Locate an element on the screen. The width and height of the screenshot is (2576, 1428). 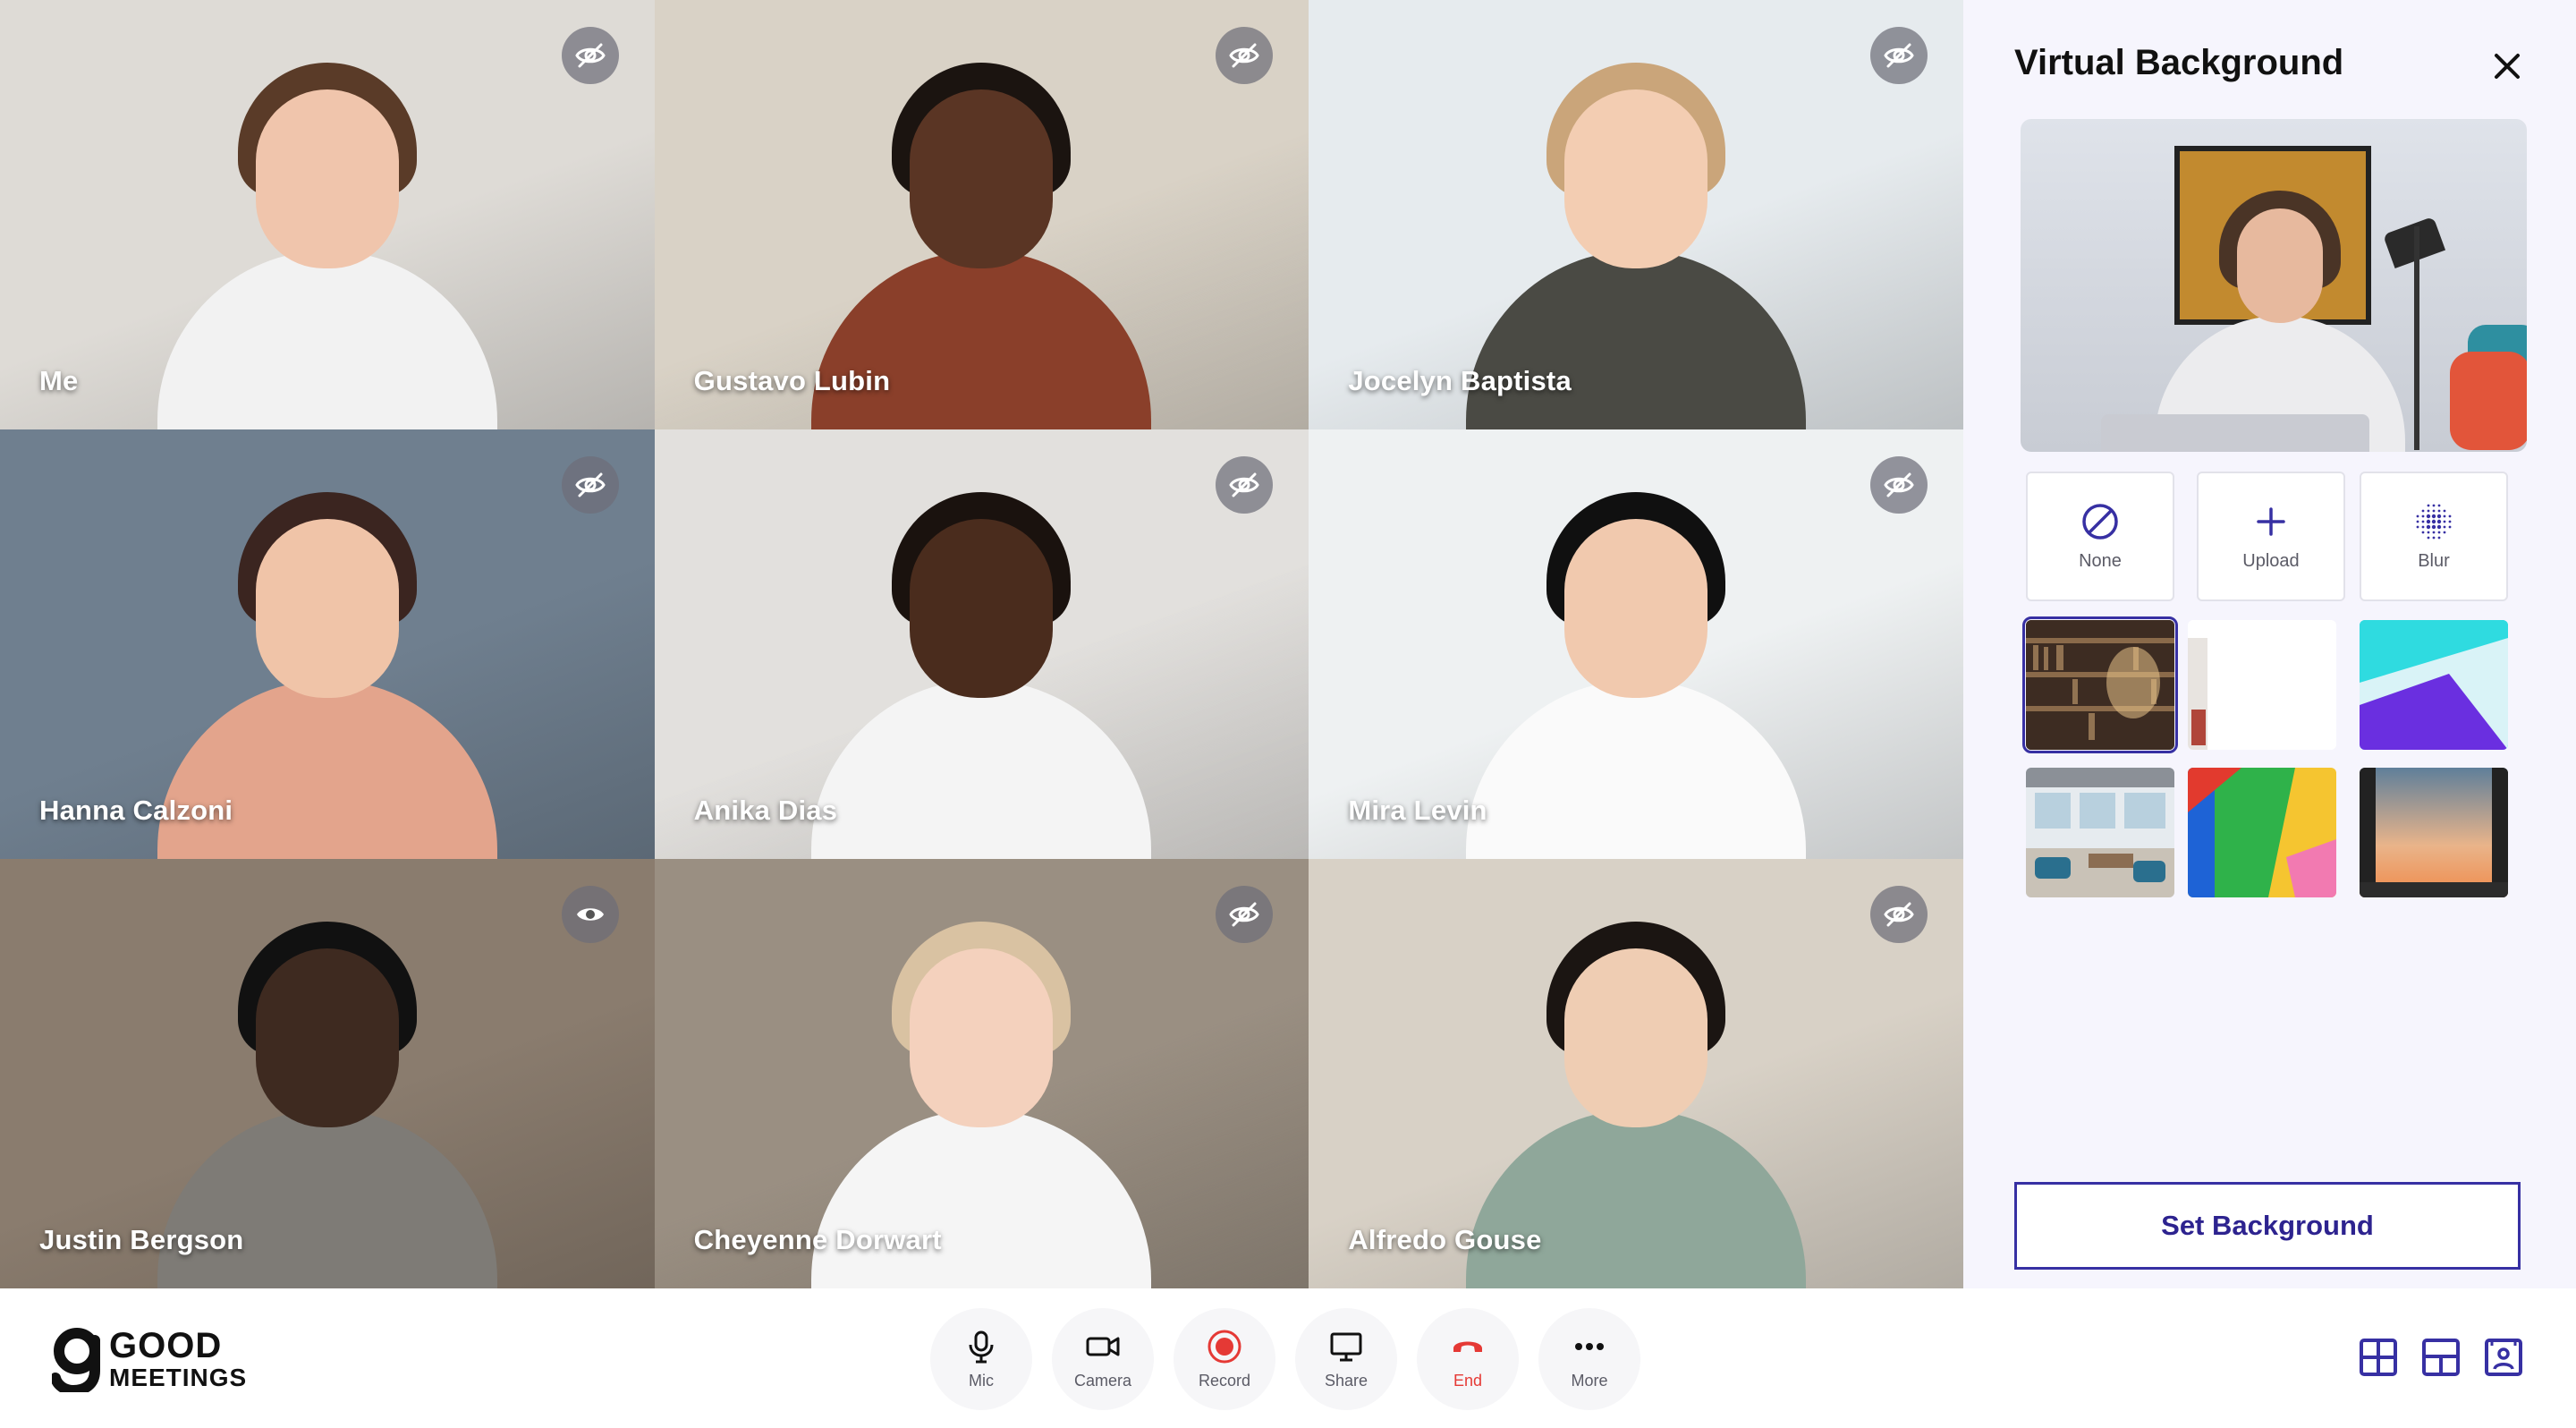
participant-tile: Hanna Calzoni is located at coordinates (327, 644).